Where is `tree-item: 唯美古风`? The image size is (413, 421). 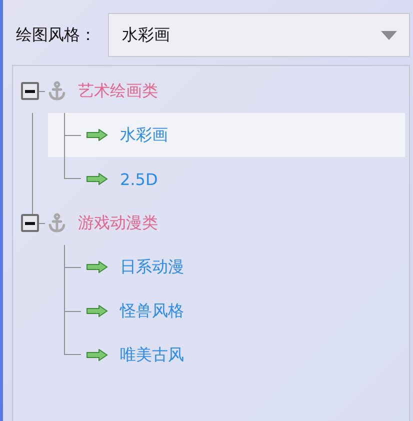
tree-item: 唯美古风 is located at coordinates (226, 355).